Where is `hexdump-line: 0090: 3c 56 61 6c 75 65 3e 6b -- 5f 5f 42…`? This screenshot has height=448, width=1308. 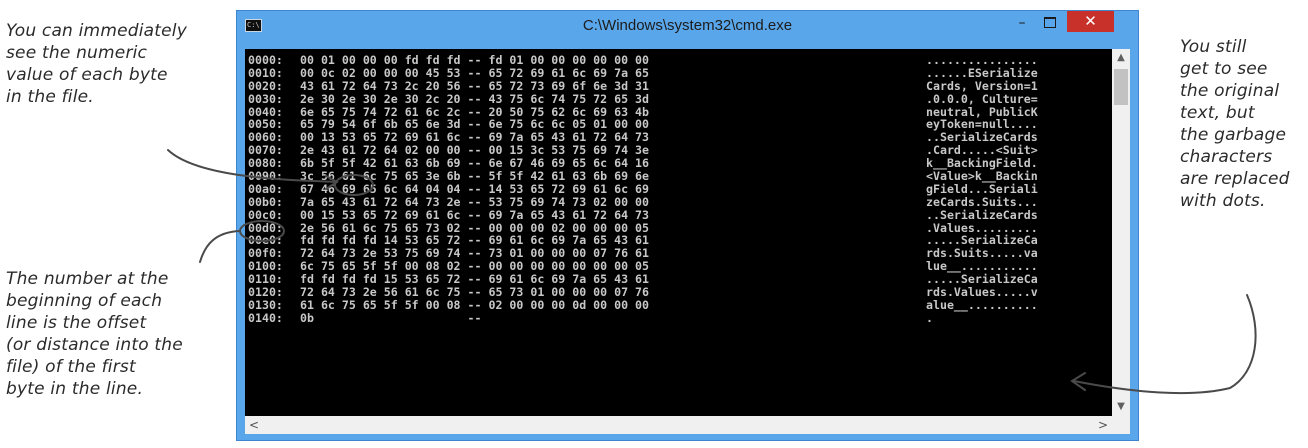
hexdump-line: 0090: 3c 56 61 6c 75 65 3e 6b -- 5f 5f 42… is located at coordinates (679, 176).